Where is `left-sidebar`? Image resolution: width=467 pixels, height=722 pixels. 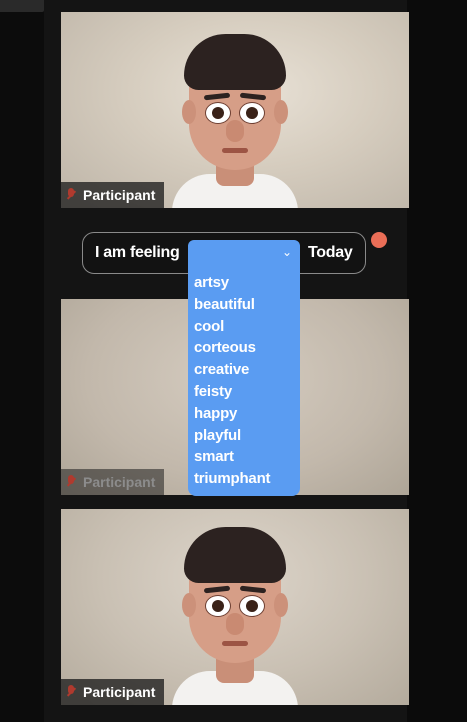 left-sidebar is located at coordinates (22, 361).